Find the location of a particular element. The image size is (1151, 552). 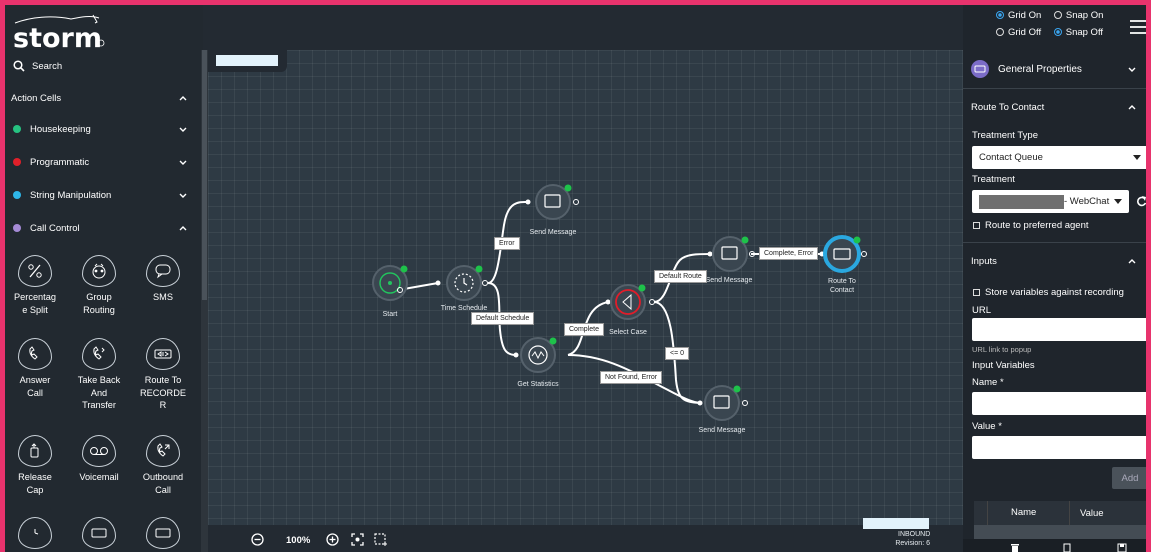

tile-label: Voicemail is located at coordinates (99, 477).